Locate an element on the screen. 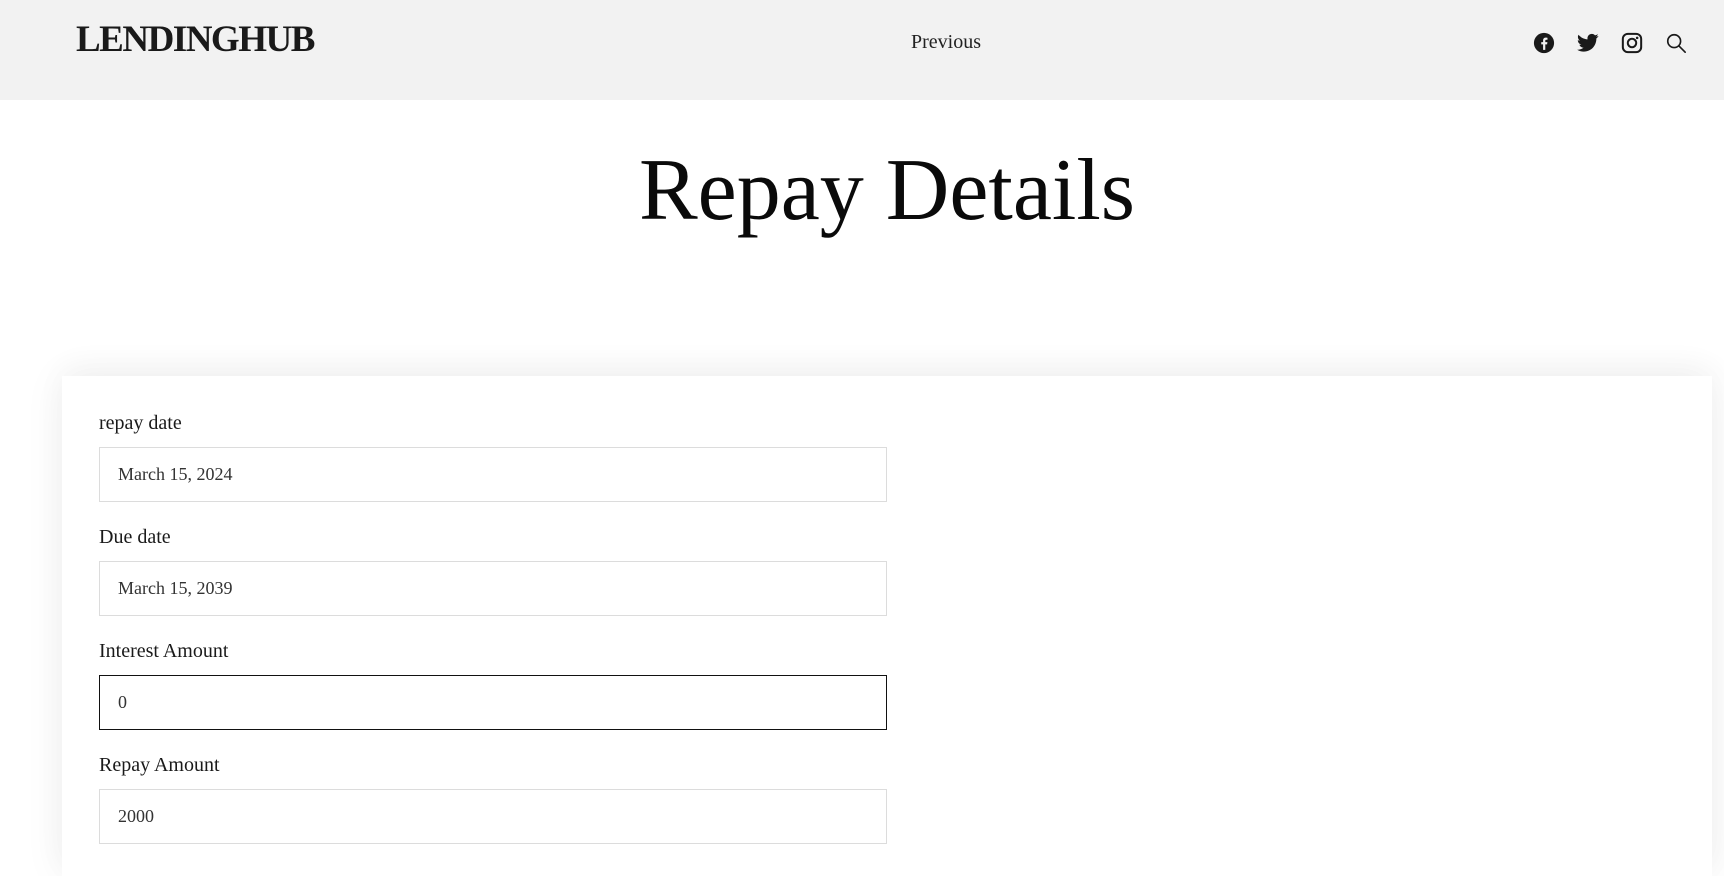  page-title: Repay Details is located at coordinates (887, 190).